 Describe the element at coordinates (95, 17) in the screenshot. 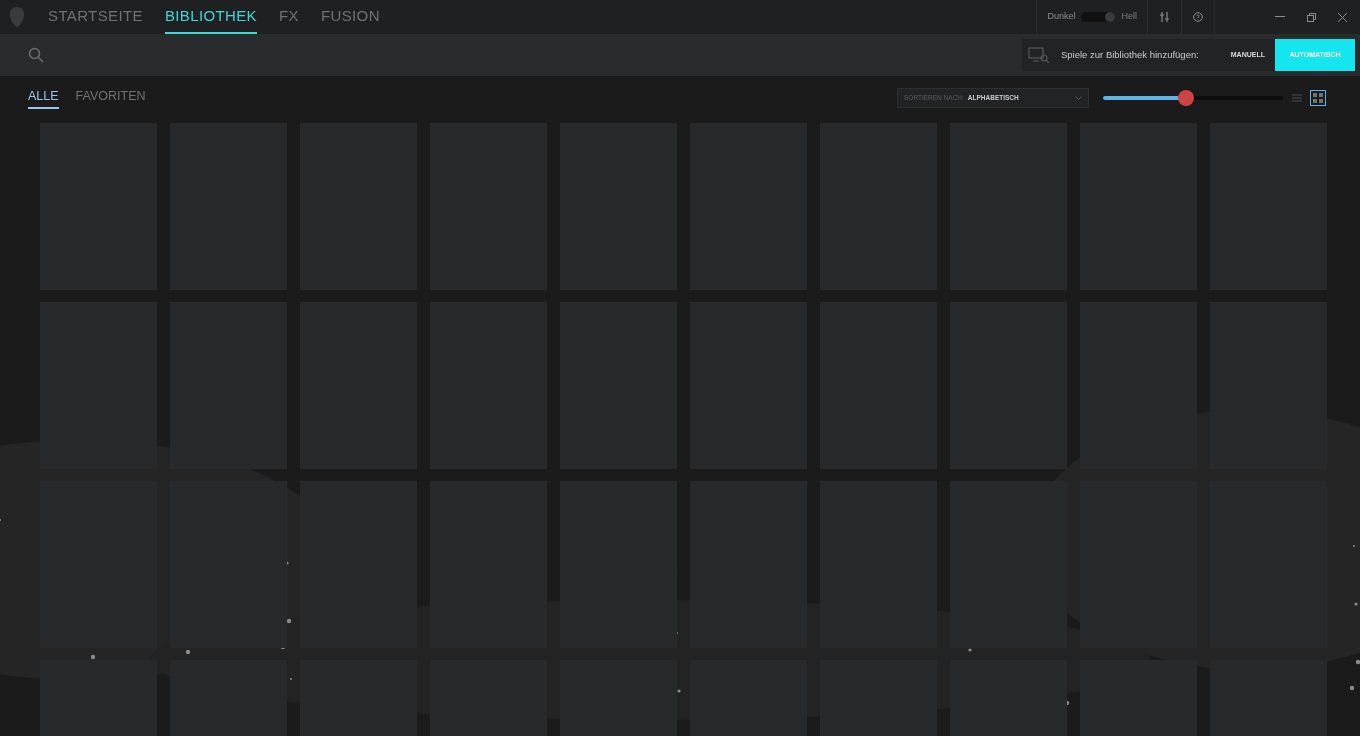

I see `nav-tab: STARTSEITE` at that location.